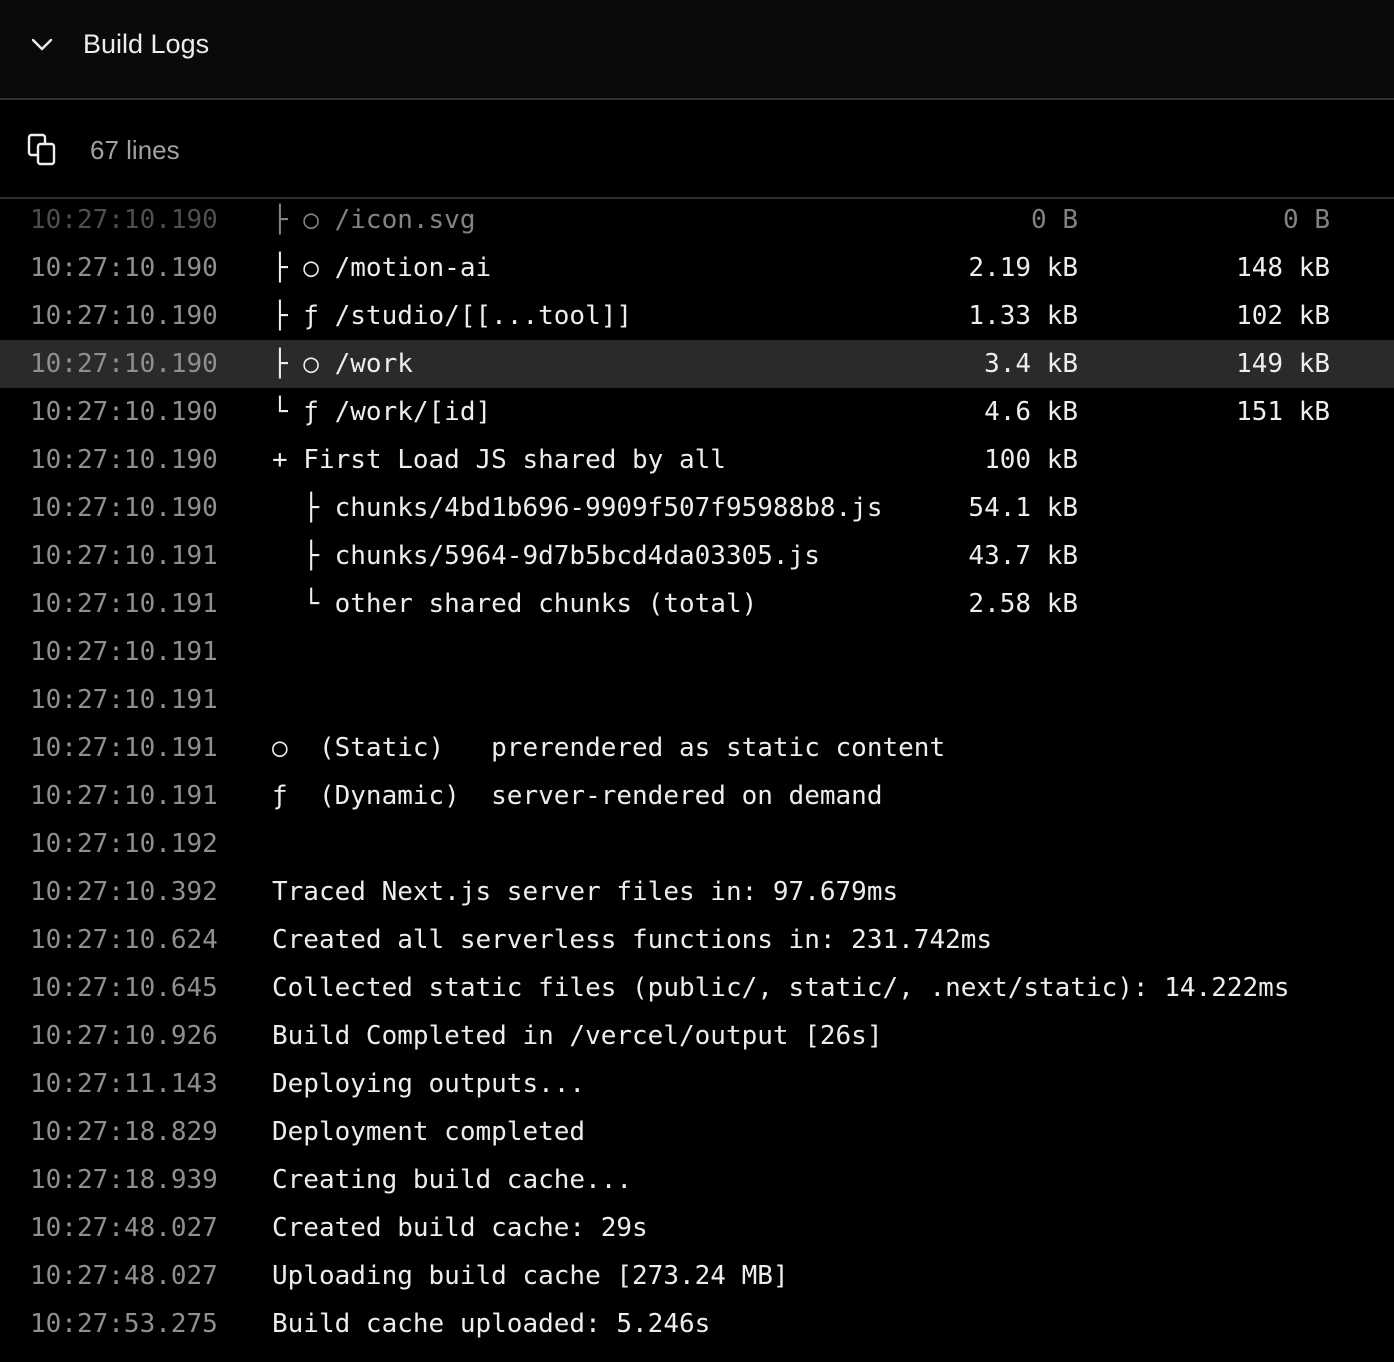  What do you see at coordinates (1306, 220) in the screenshot?
I see `log-first-load: 0 B` at bounding box center [1306, 220].